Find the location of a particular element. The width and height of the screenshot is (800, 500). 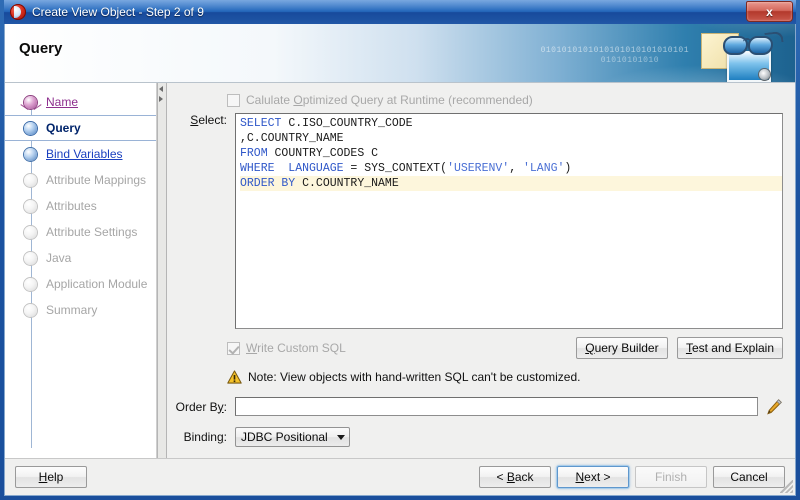

pencil-icon is located at coordinates (774, 407).